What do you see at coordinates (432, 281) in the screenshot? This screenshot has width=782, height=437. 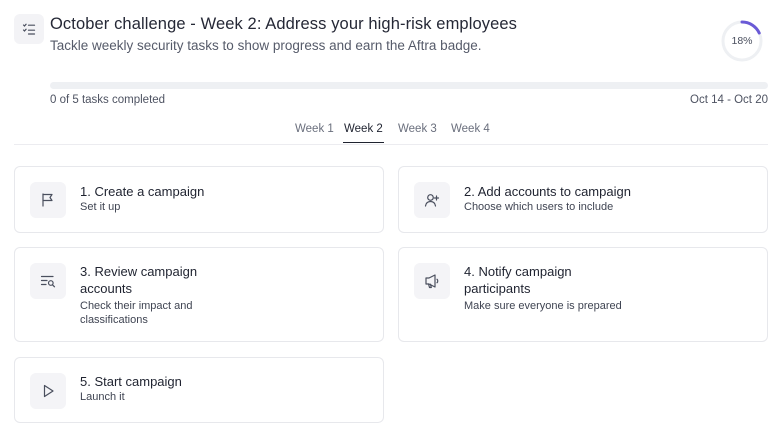 I see `megaphone-icon` at bounding box center [432, 281].